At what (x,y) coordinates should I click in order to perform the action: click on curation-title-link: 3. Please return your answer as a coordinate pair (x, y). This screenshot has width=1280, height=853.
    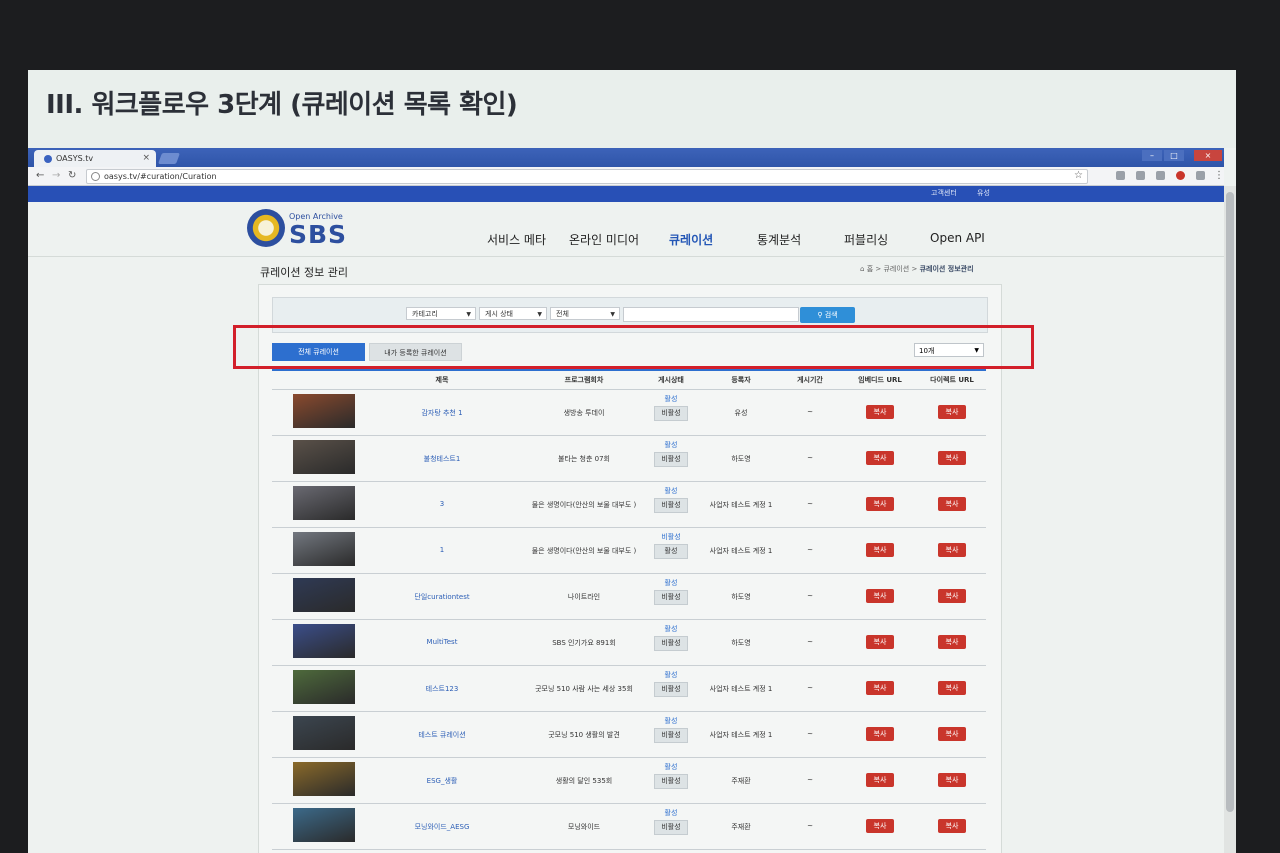
    Looking at the image, I should click on (442, 504).